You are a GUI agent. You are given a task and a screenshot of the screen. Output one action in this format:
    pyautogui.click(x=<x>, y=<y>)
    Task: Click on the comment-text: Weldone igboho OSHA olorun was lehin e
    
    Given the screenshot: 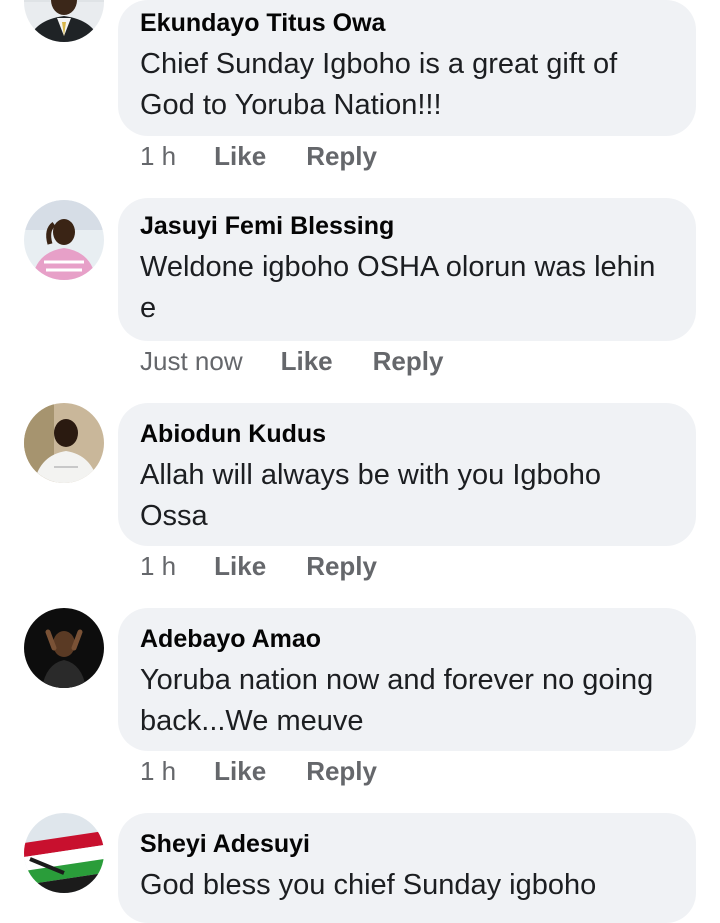 What is the action you would take?
    pyautogui.click(x=398, y=287)
    